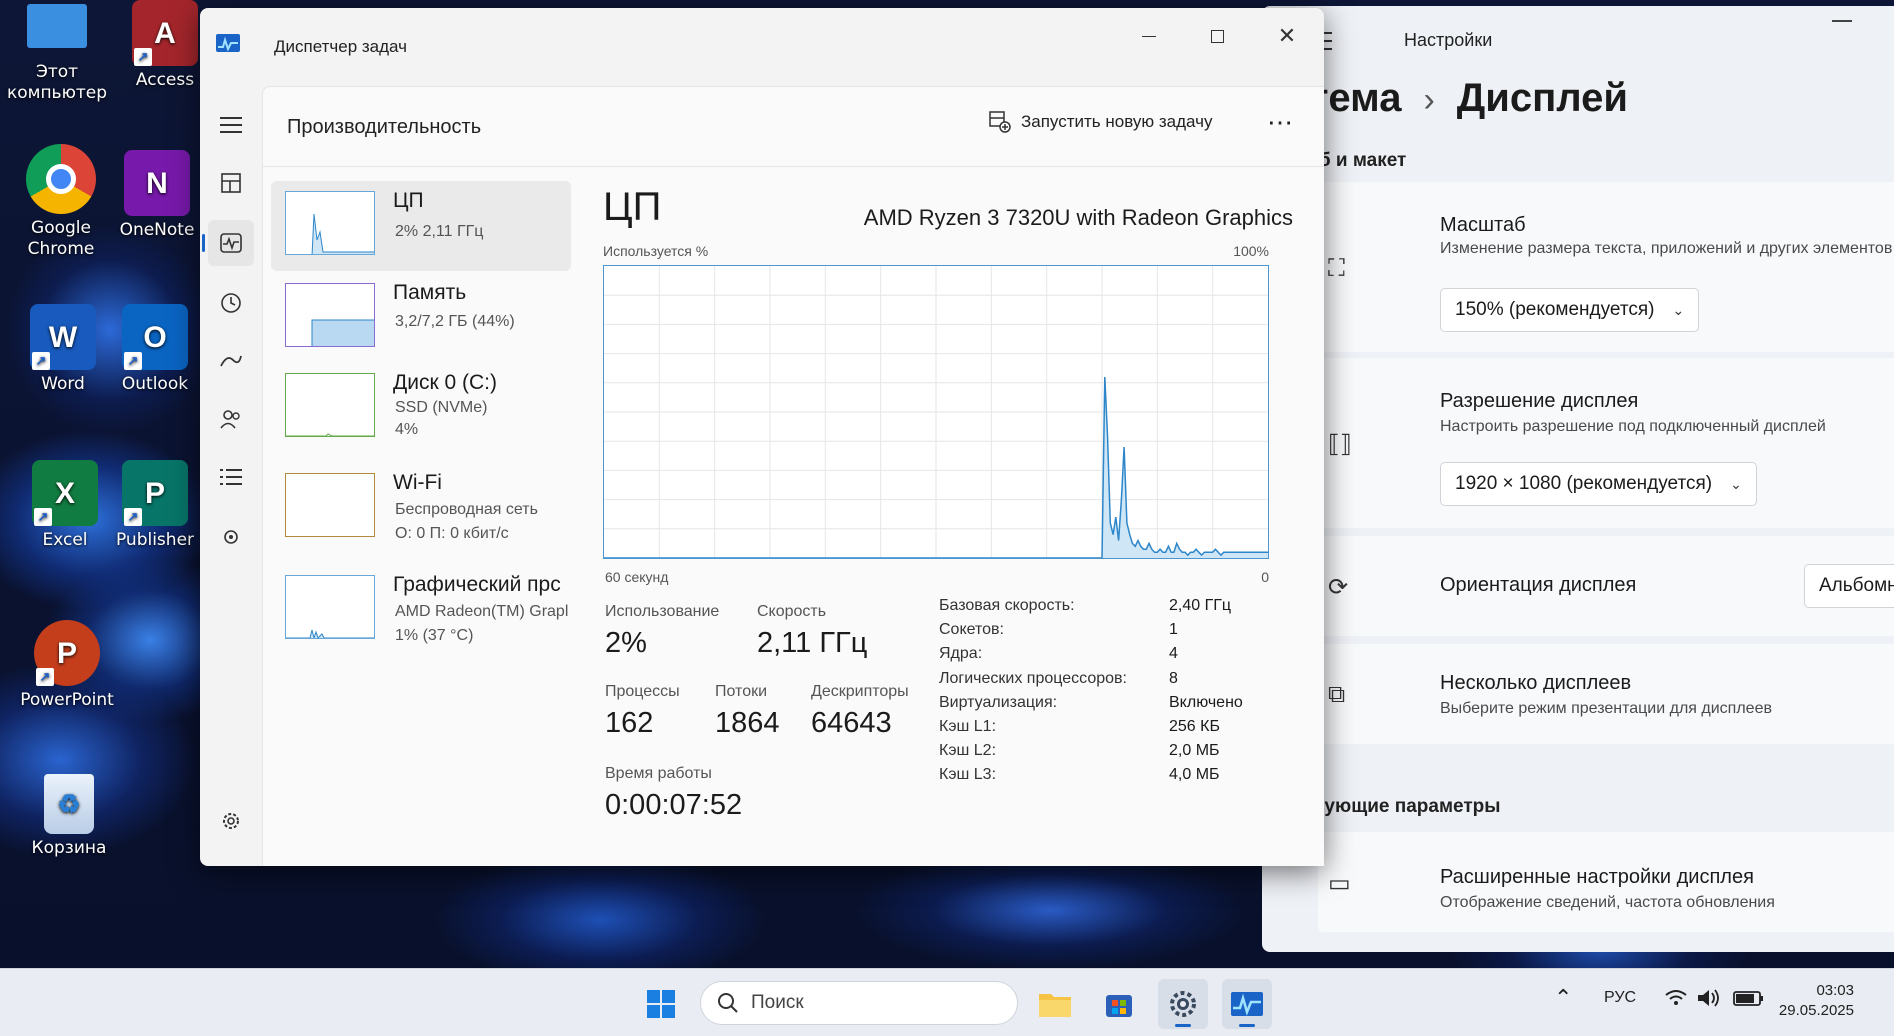 Image resolution: width=1894 pixels, height=1036 pixels. Describe the element at coordinates (482, 611) in the screenshot. I see `perf-item-sub: AMD Radeon(TM) Grapl` at that location.